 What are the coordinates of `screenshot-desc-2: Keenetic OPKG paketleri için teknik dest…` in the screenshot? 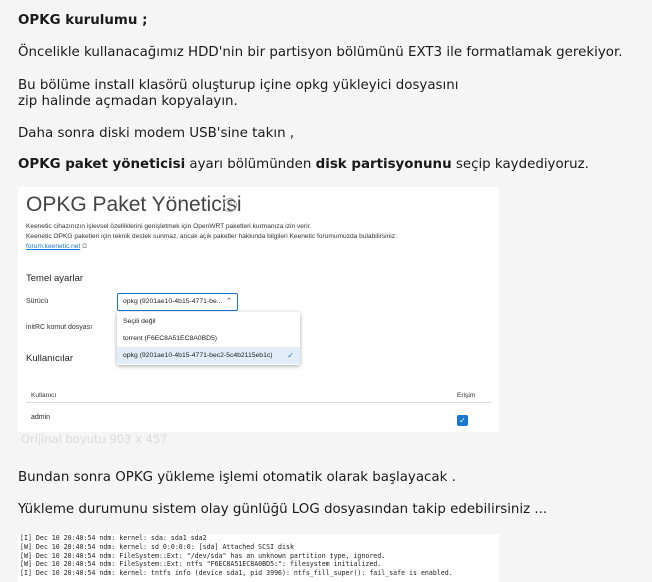 It's located at (211, 236).